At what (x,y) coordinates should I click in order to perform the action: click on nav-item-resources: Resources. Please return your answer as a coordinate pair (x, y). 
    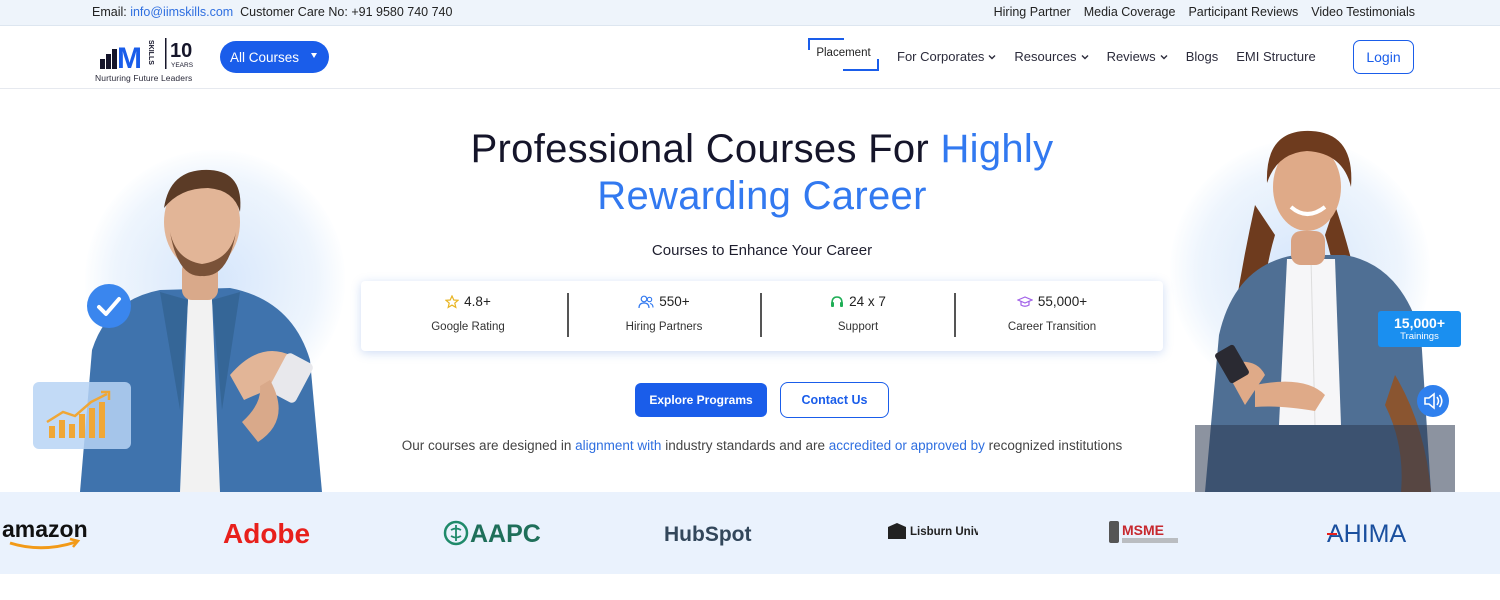
    Looking at the image, I should click on (1051, 56).